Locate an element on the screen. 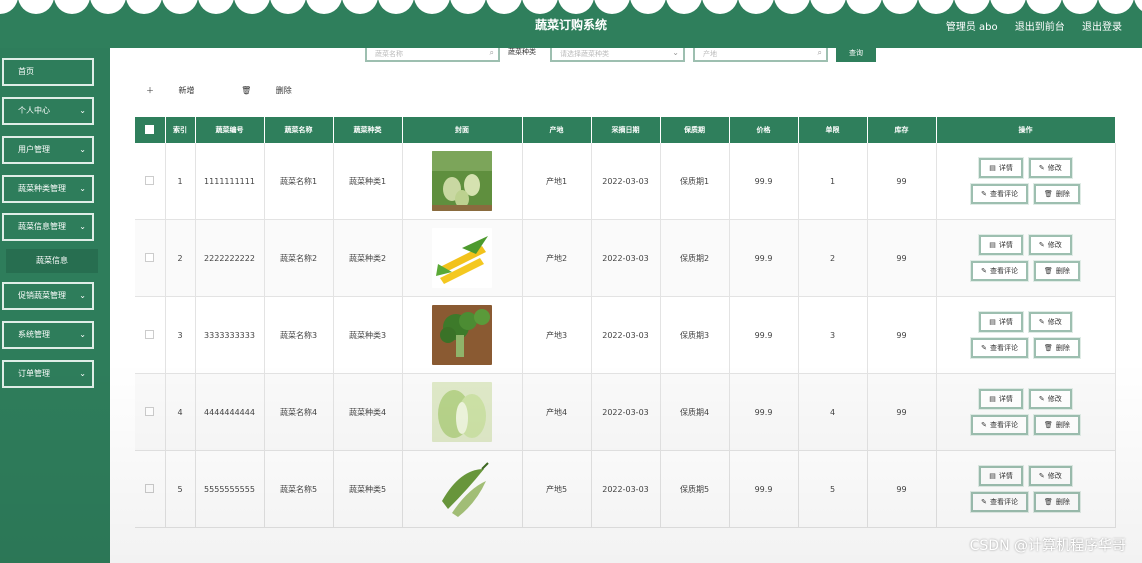 This screenshot has height=563, width=1142. cell-name: 蔬菜名称1 is located at coordinates (299, 181).